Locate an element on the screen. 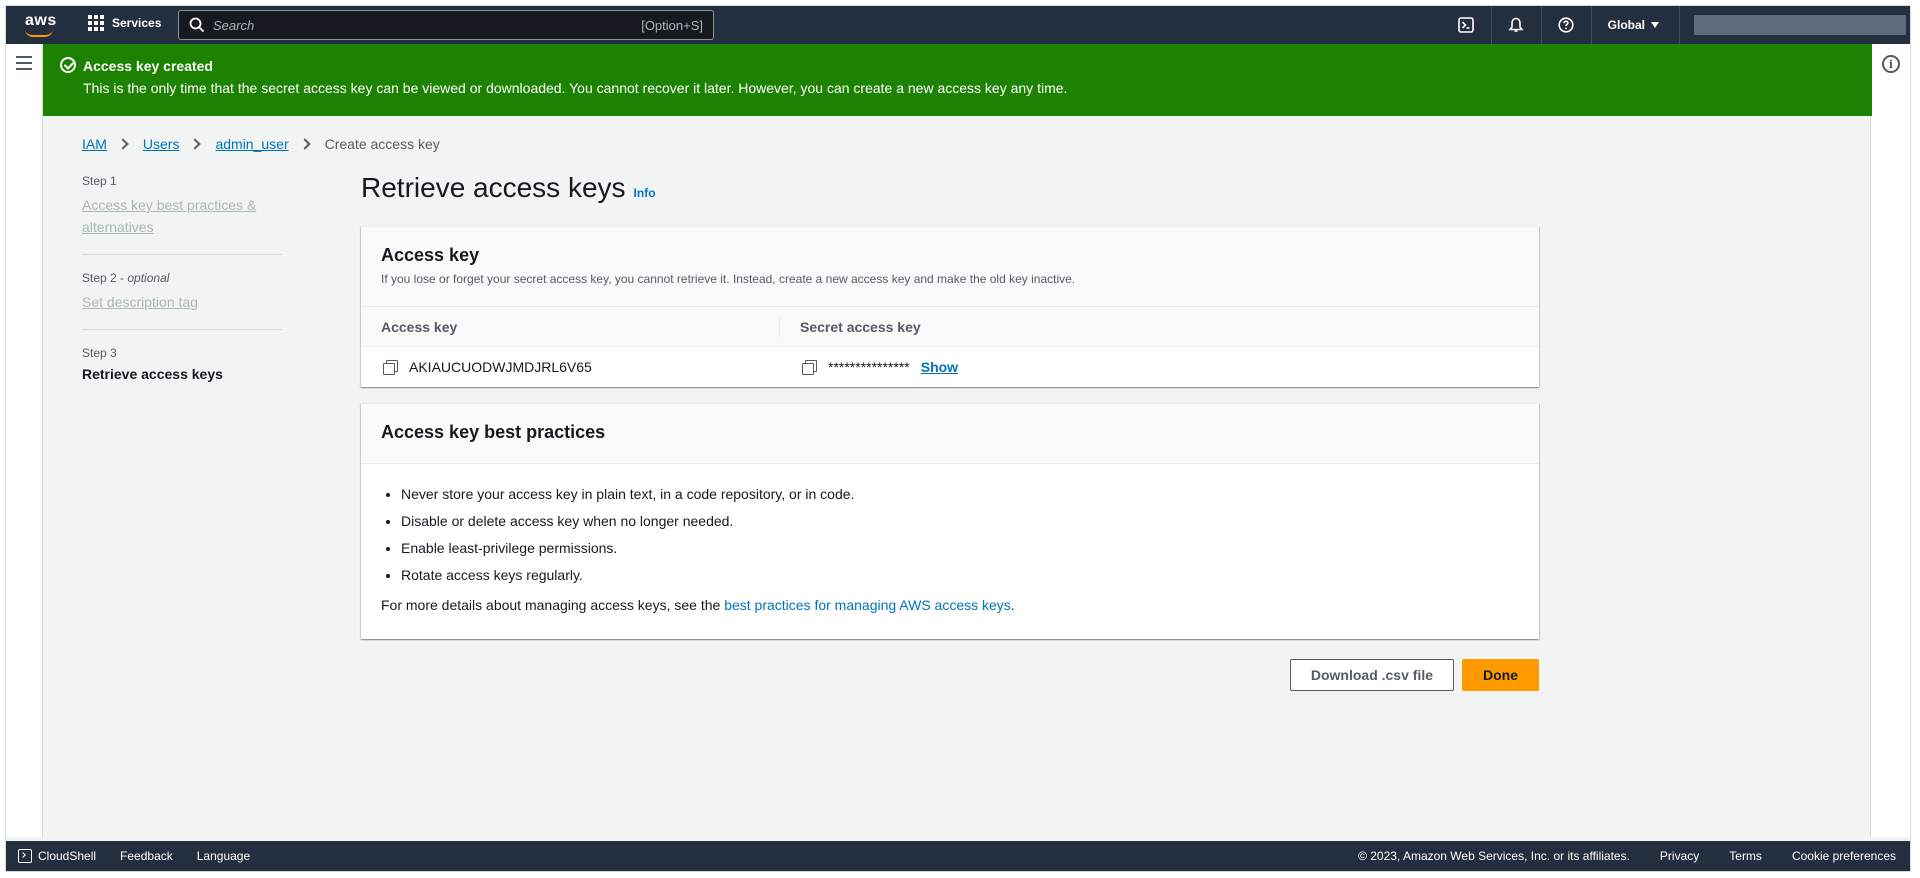  nav-right-group: Global is located at coordinates (1675, 25).